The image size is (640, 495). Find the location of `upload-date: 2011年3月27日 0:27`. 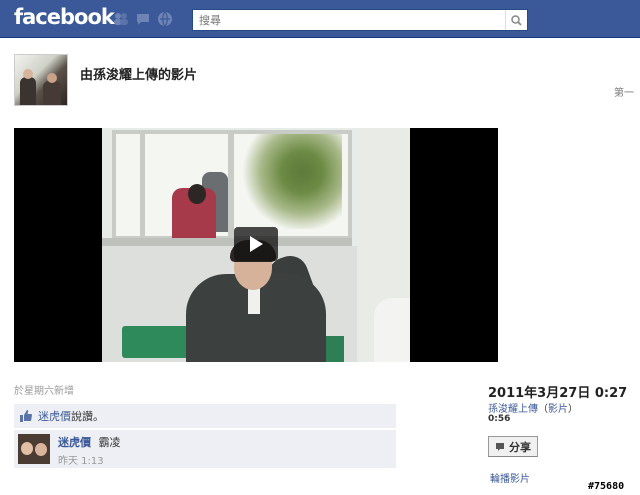

upload-date: 2011年3月27日 0:27 is located at coordinates (558, 393).